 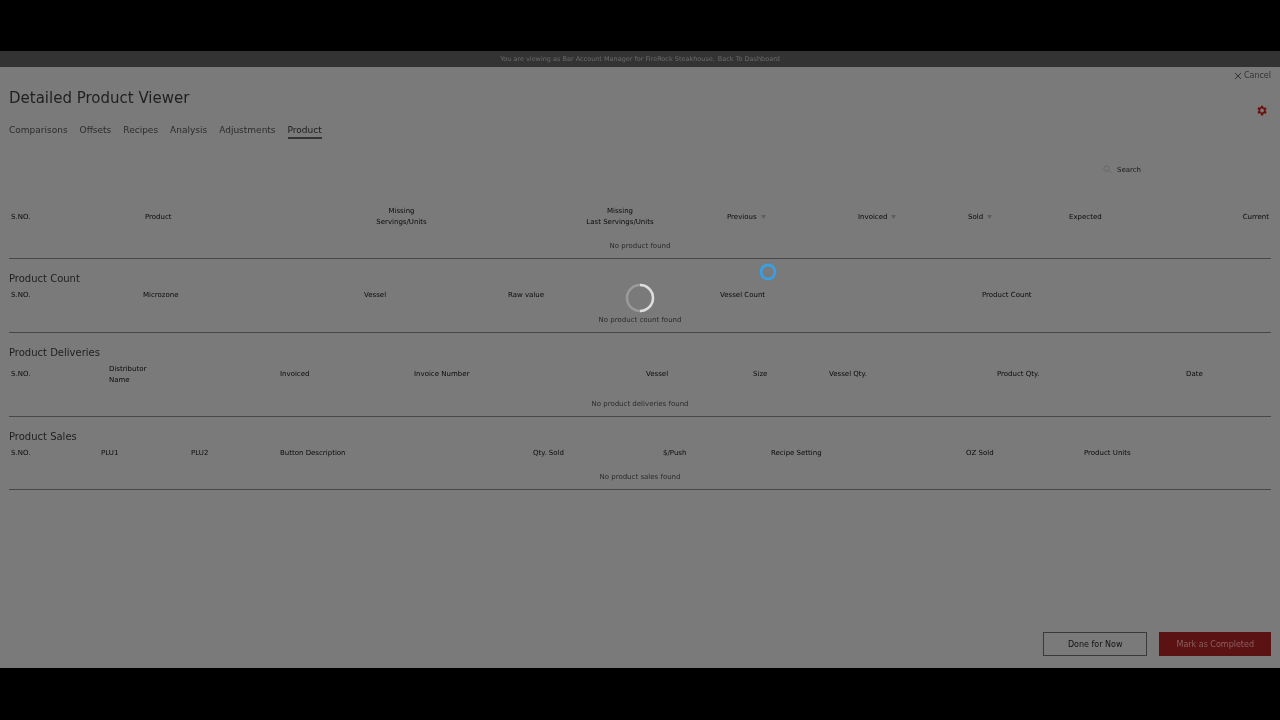 What do you see at coordinates (45, 279) in the screenshot?
I see `section-title: Product Count` at bounding box center [45, 279].